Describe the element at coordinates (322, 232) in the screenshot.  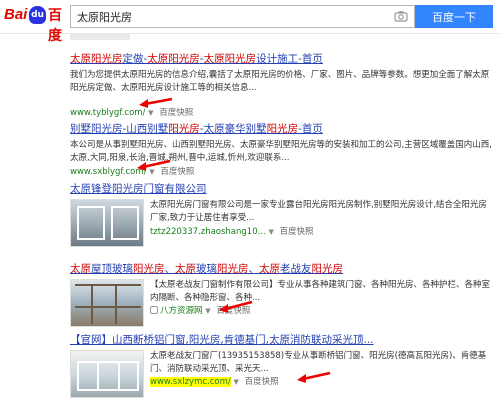
I see `result-3-url-line: tztz220337.zhaoshang10... ▼ 百度快照` at that location.